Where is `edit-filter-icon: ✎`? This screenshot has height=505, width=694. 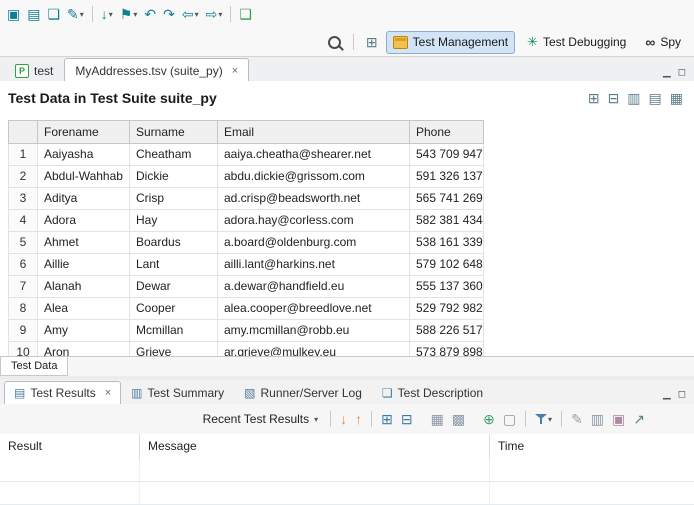 edit-filter-icon: ✎ is located at coordinates (577, 419).